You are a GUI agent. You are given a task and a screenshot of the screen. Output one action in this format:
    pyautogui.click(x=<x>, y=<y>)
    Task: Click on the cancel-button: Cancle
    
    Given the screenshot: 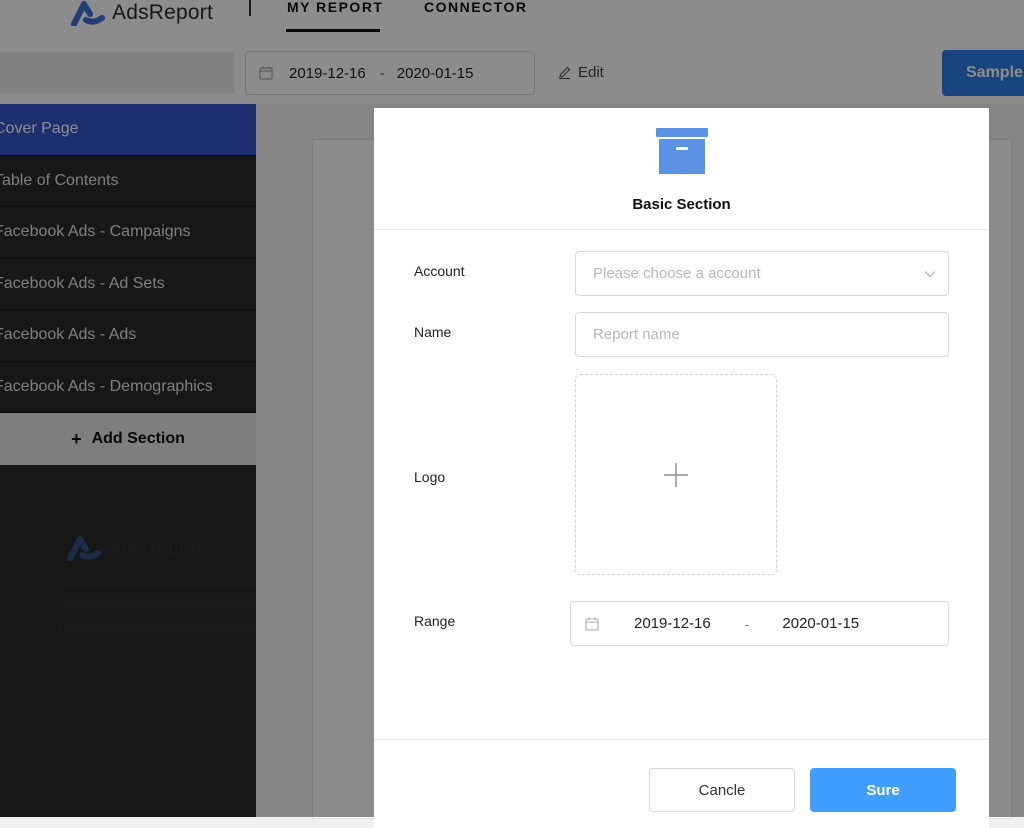 What is the action you would take?
    pyautogui.click(x=722, y=790)
    